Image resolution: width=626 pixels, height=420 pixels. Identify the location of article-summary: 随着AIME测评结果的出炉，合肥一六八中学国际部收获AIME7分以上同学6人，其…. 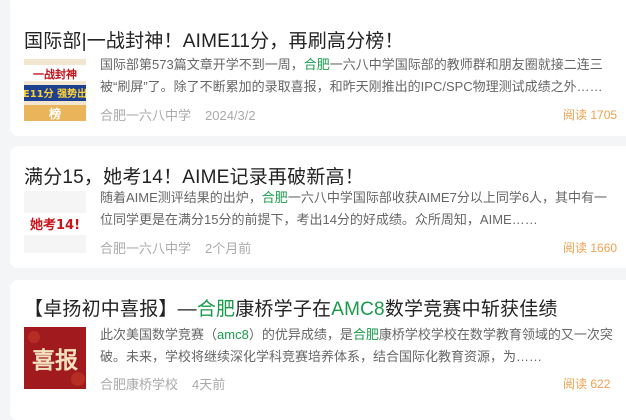
(360, 209).